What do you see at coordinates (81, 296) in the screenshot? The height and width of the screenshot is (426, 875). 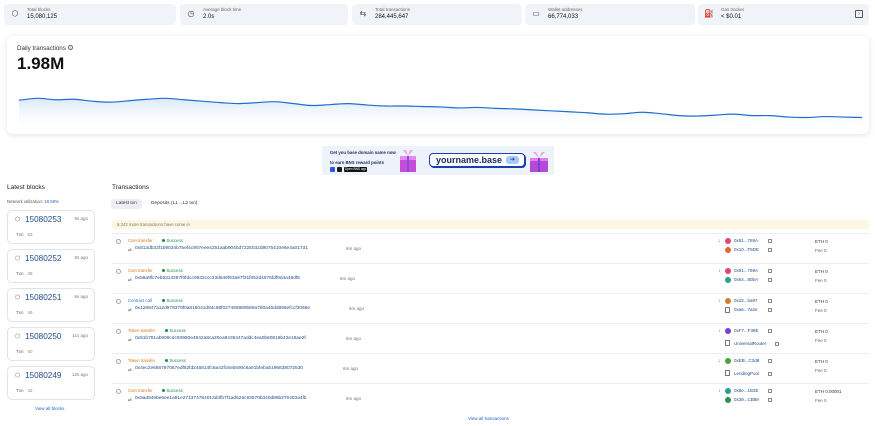 I see `block-age: 6s ago` at bounding box center [81, 296].